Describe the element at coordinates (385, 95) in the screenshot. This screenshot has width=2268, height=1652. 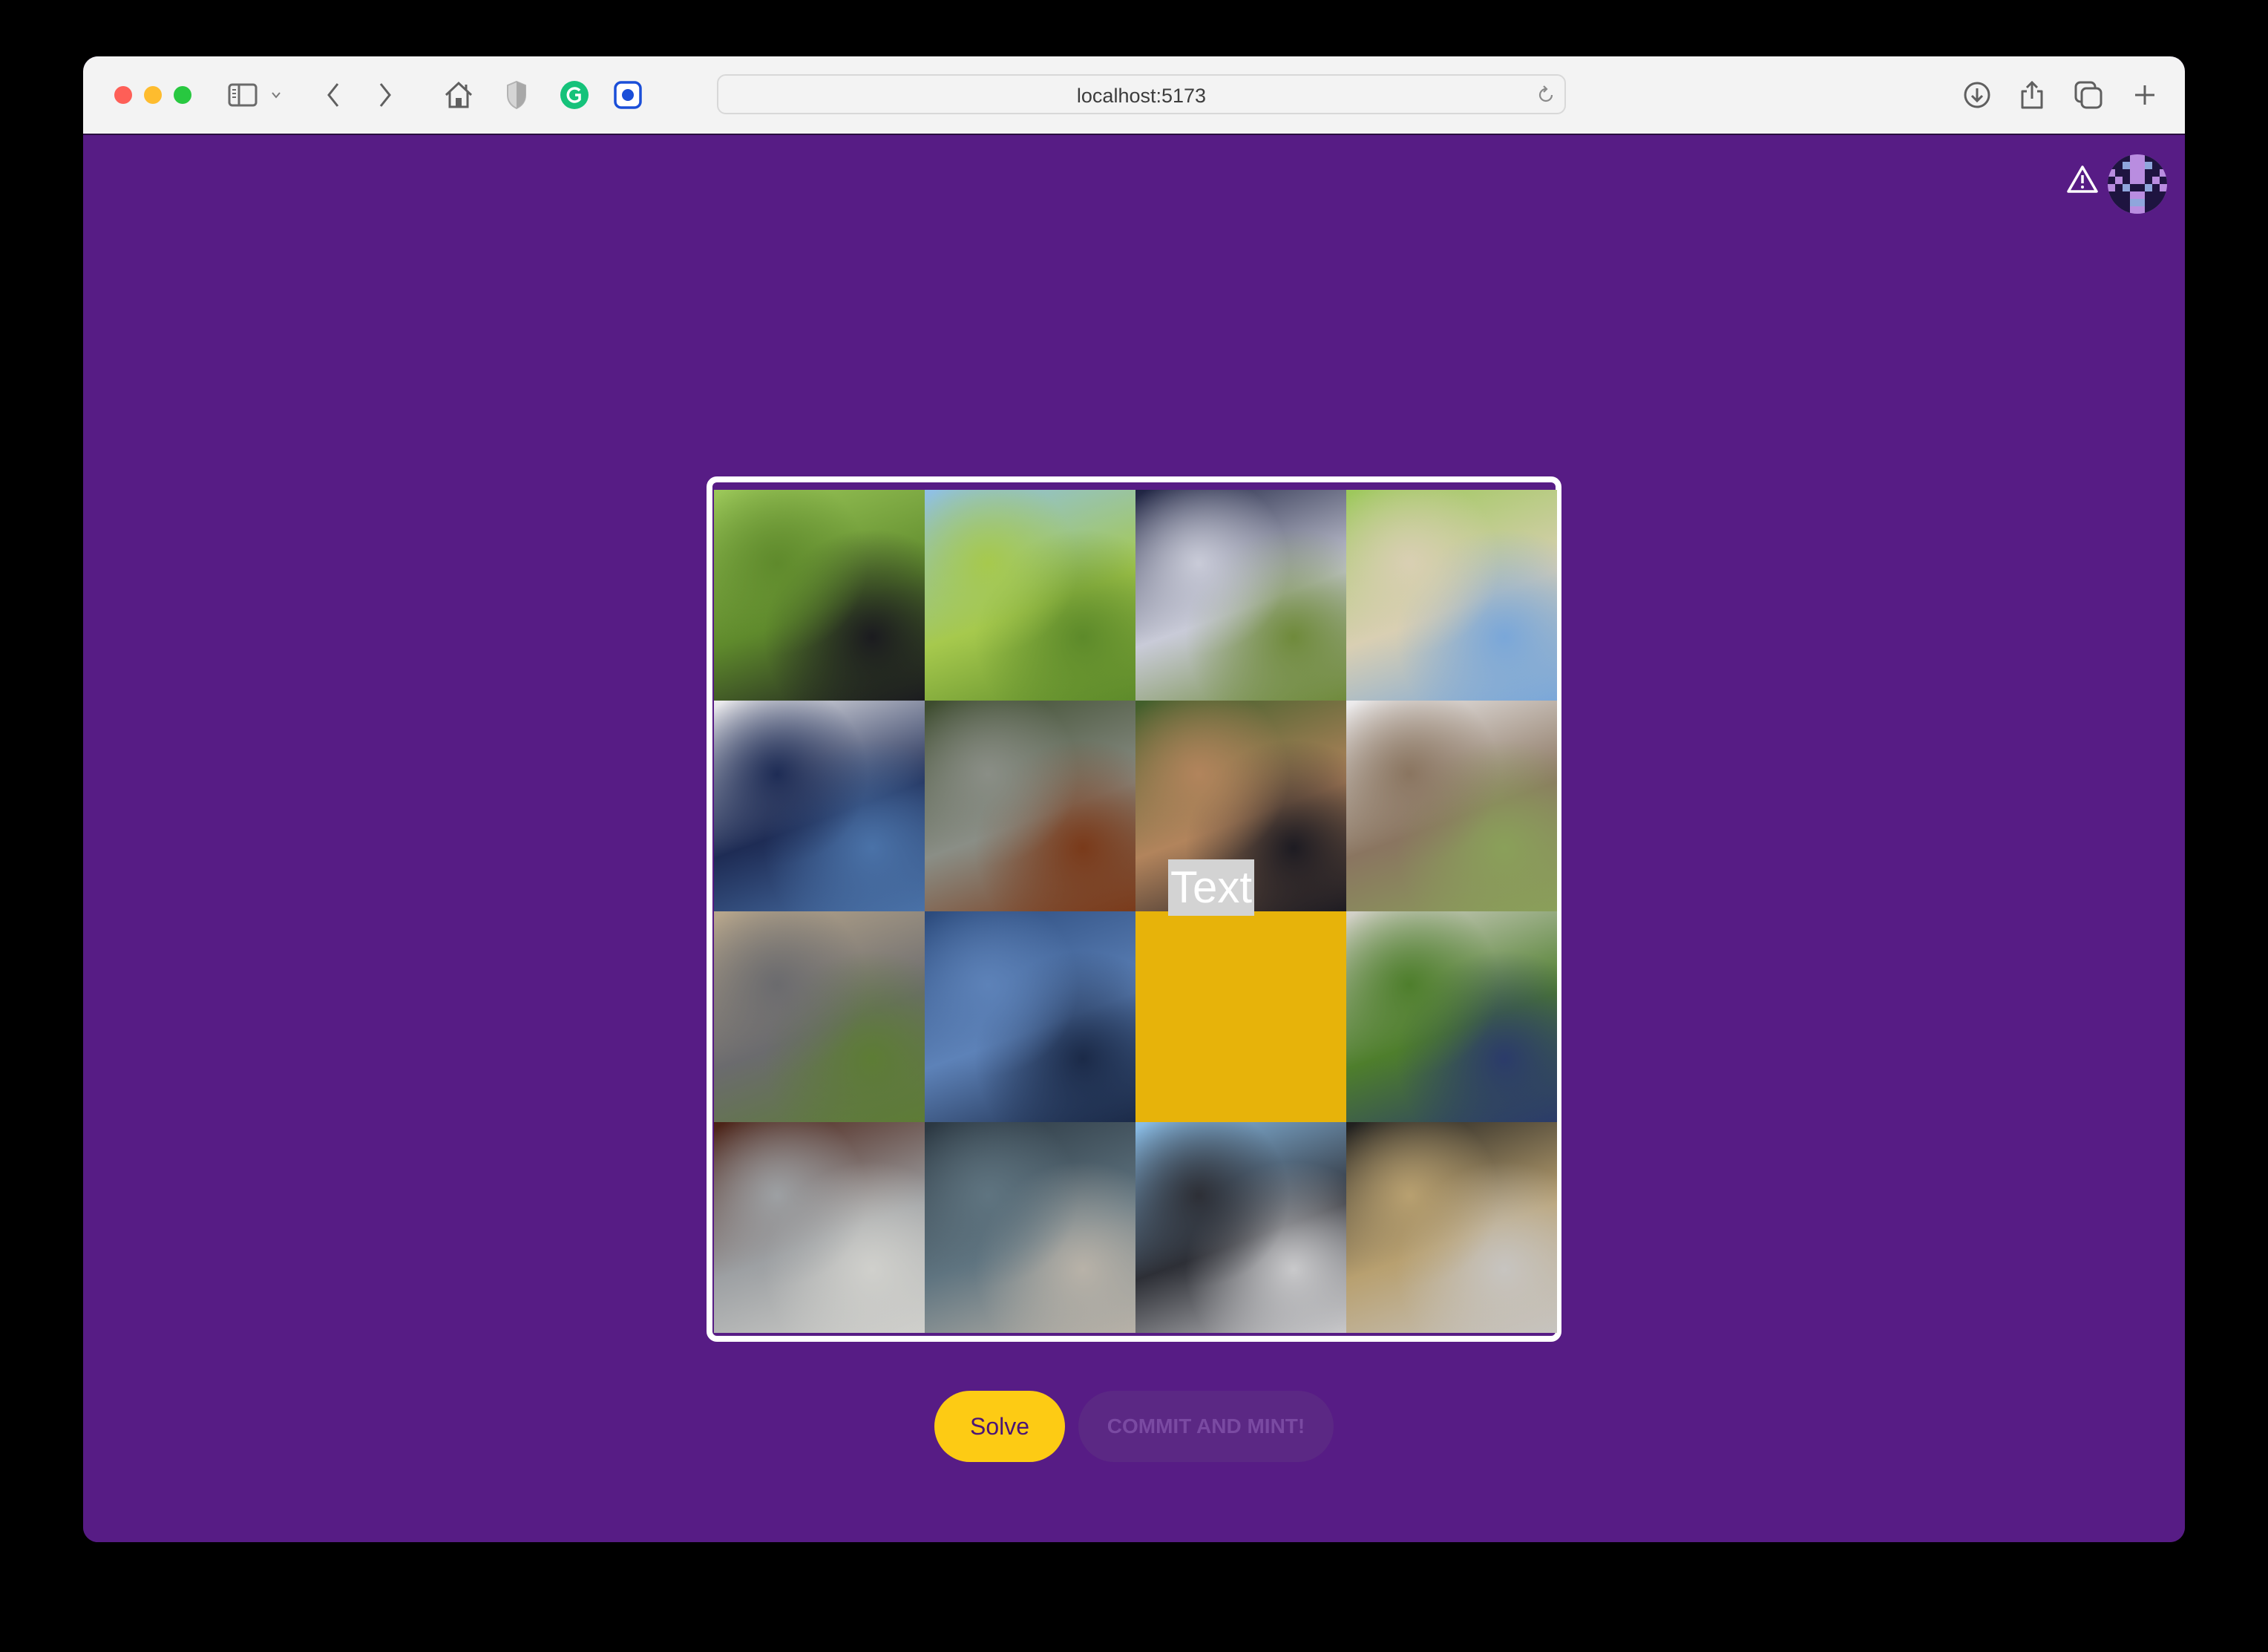
I see `forward-icon` at that location.